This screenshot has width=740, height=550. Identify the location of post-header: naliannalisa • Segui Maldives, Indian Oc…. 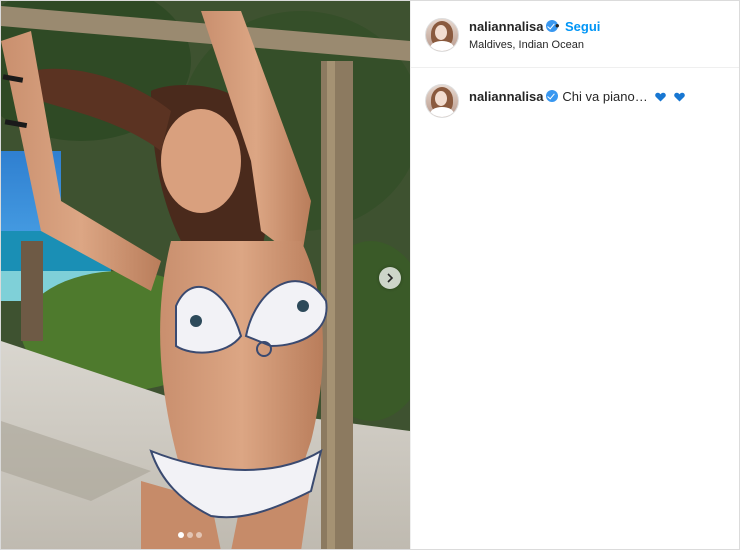
(575, 34).